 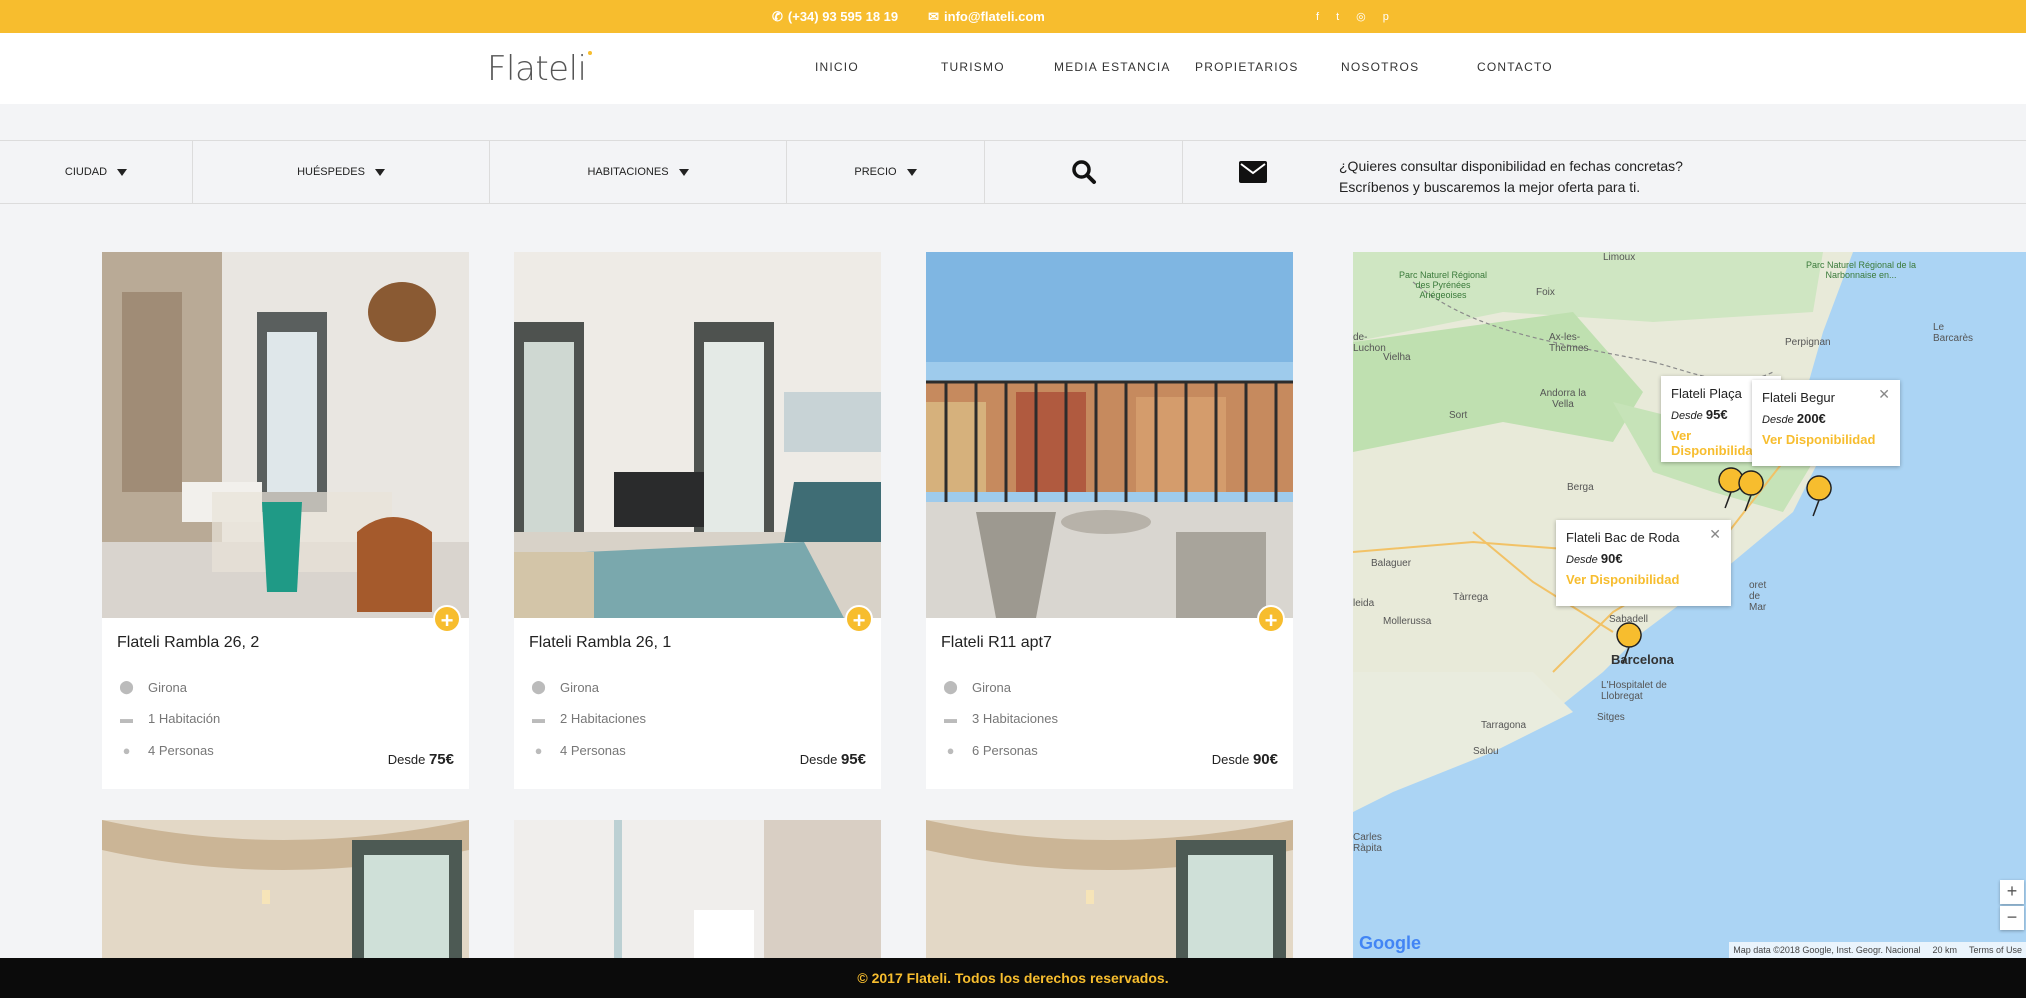 What do you see at coordinates (2012, 892) in the screenshot?
I see `zoom-in-button: +` at bounding box center [2012, 892].